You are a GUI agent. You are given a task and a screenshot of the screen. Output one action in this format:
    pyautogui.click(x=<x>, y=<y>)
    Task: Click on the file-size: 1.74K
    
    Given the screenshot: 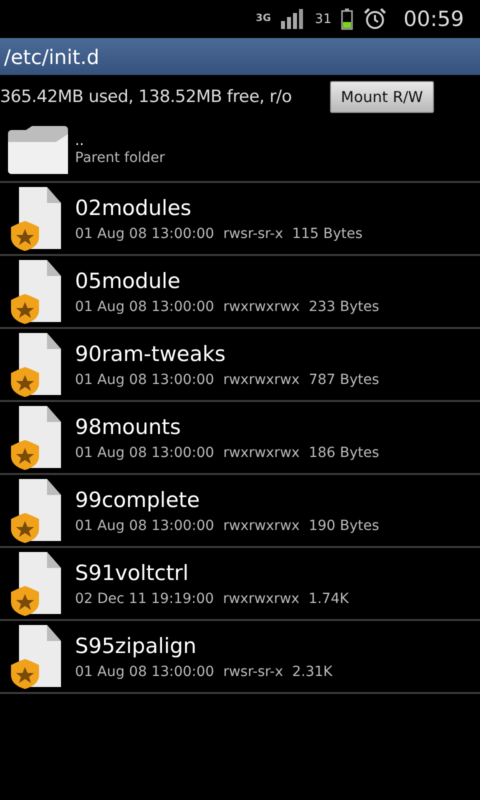 What is the action you would take?
    pyautogui.click(x=328, y=598)
    